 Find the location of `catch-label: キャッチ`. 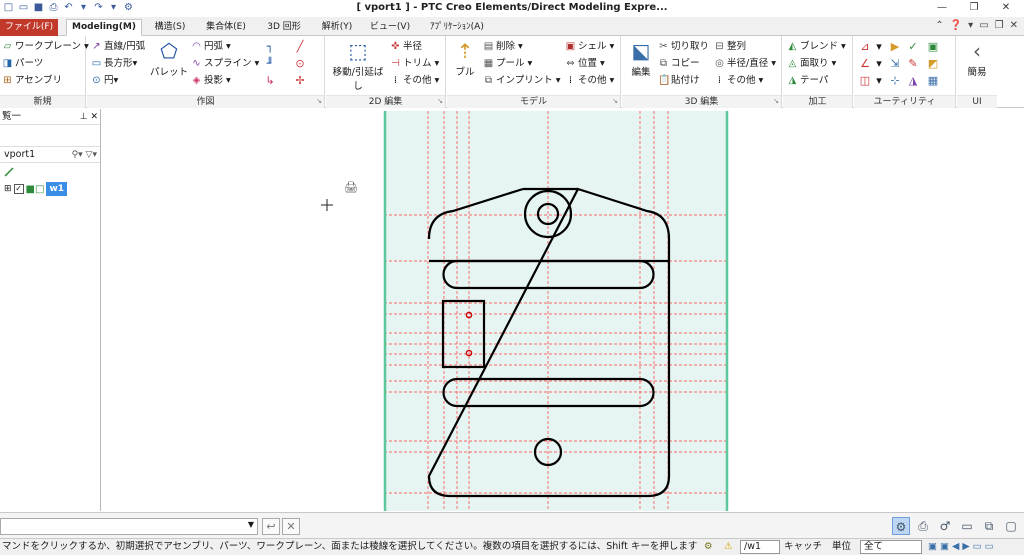

catch-label: キャッチ is located at coordinates (803, 547).